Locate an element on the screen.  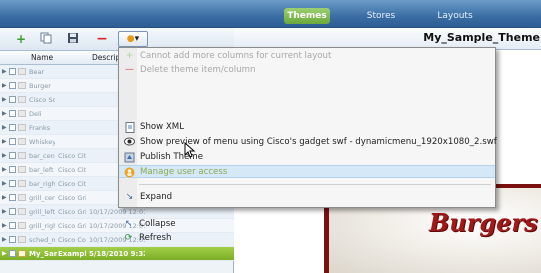
publish-icon is located at coordinates (129, 157).